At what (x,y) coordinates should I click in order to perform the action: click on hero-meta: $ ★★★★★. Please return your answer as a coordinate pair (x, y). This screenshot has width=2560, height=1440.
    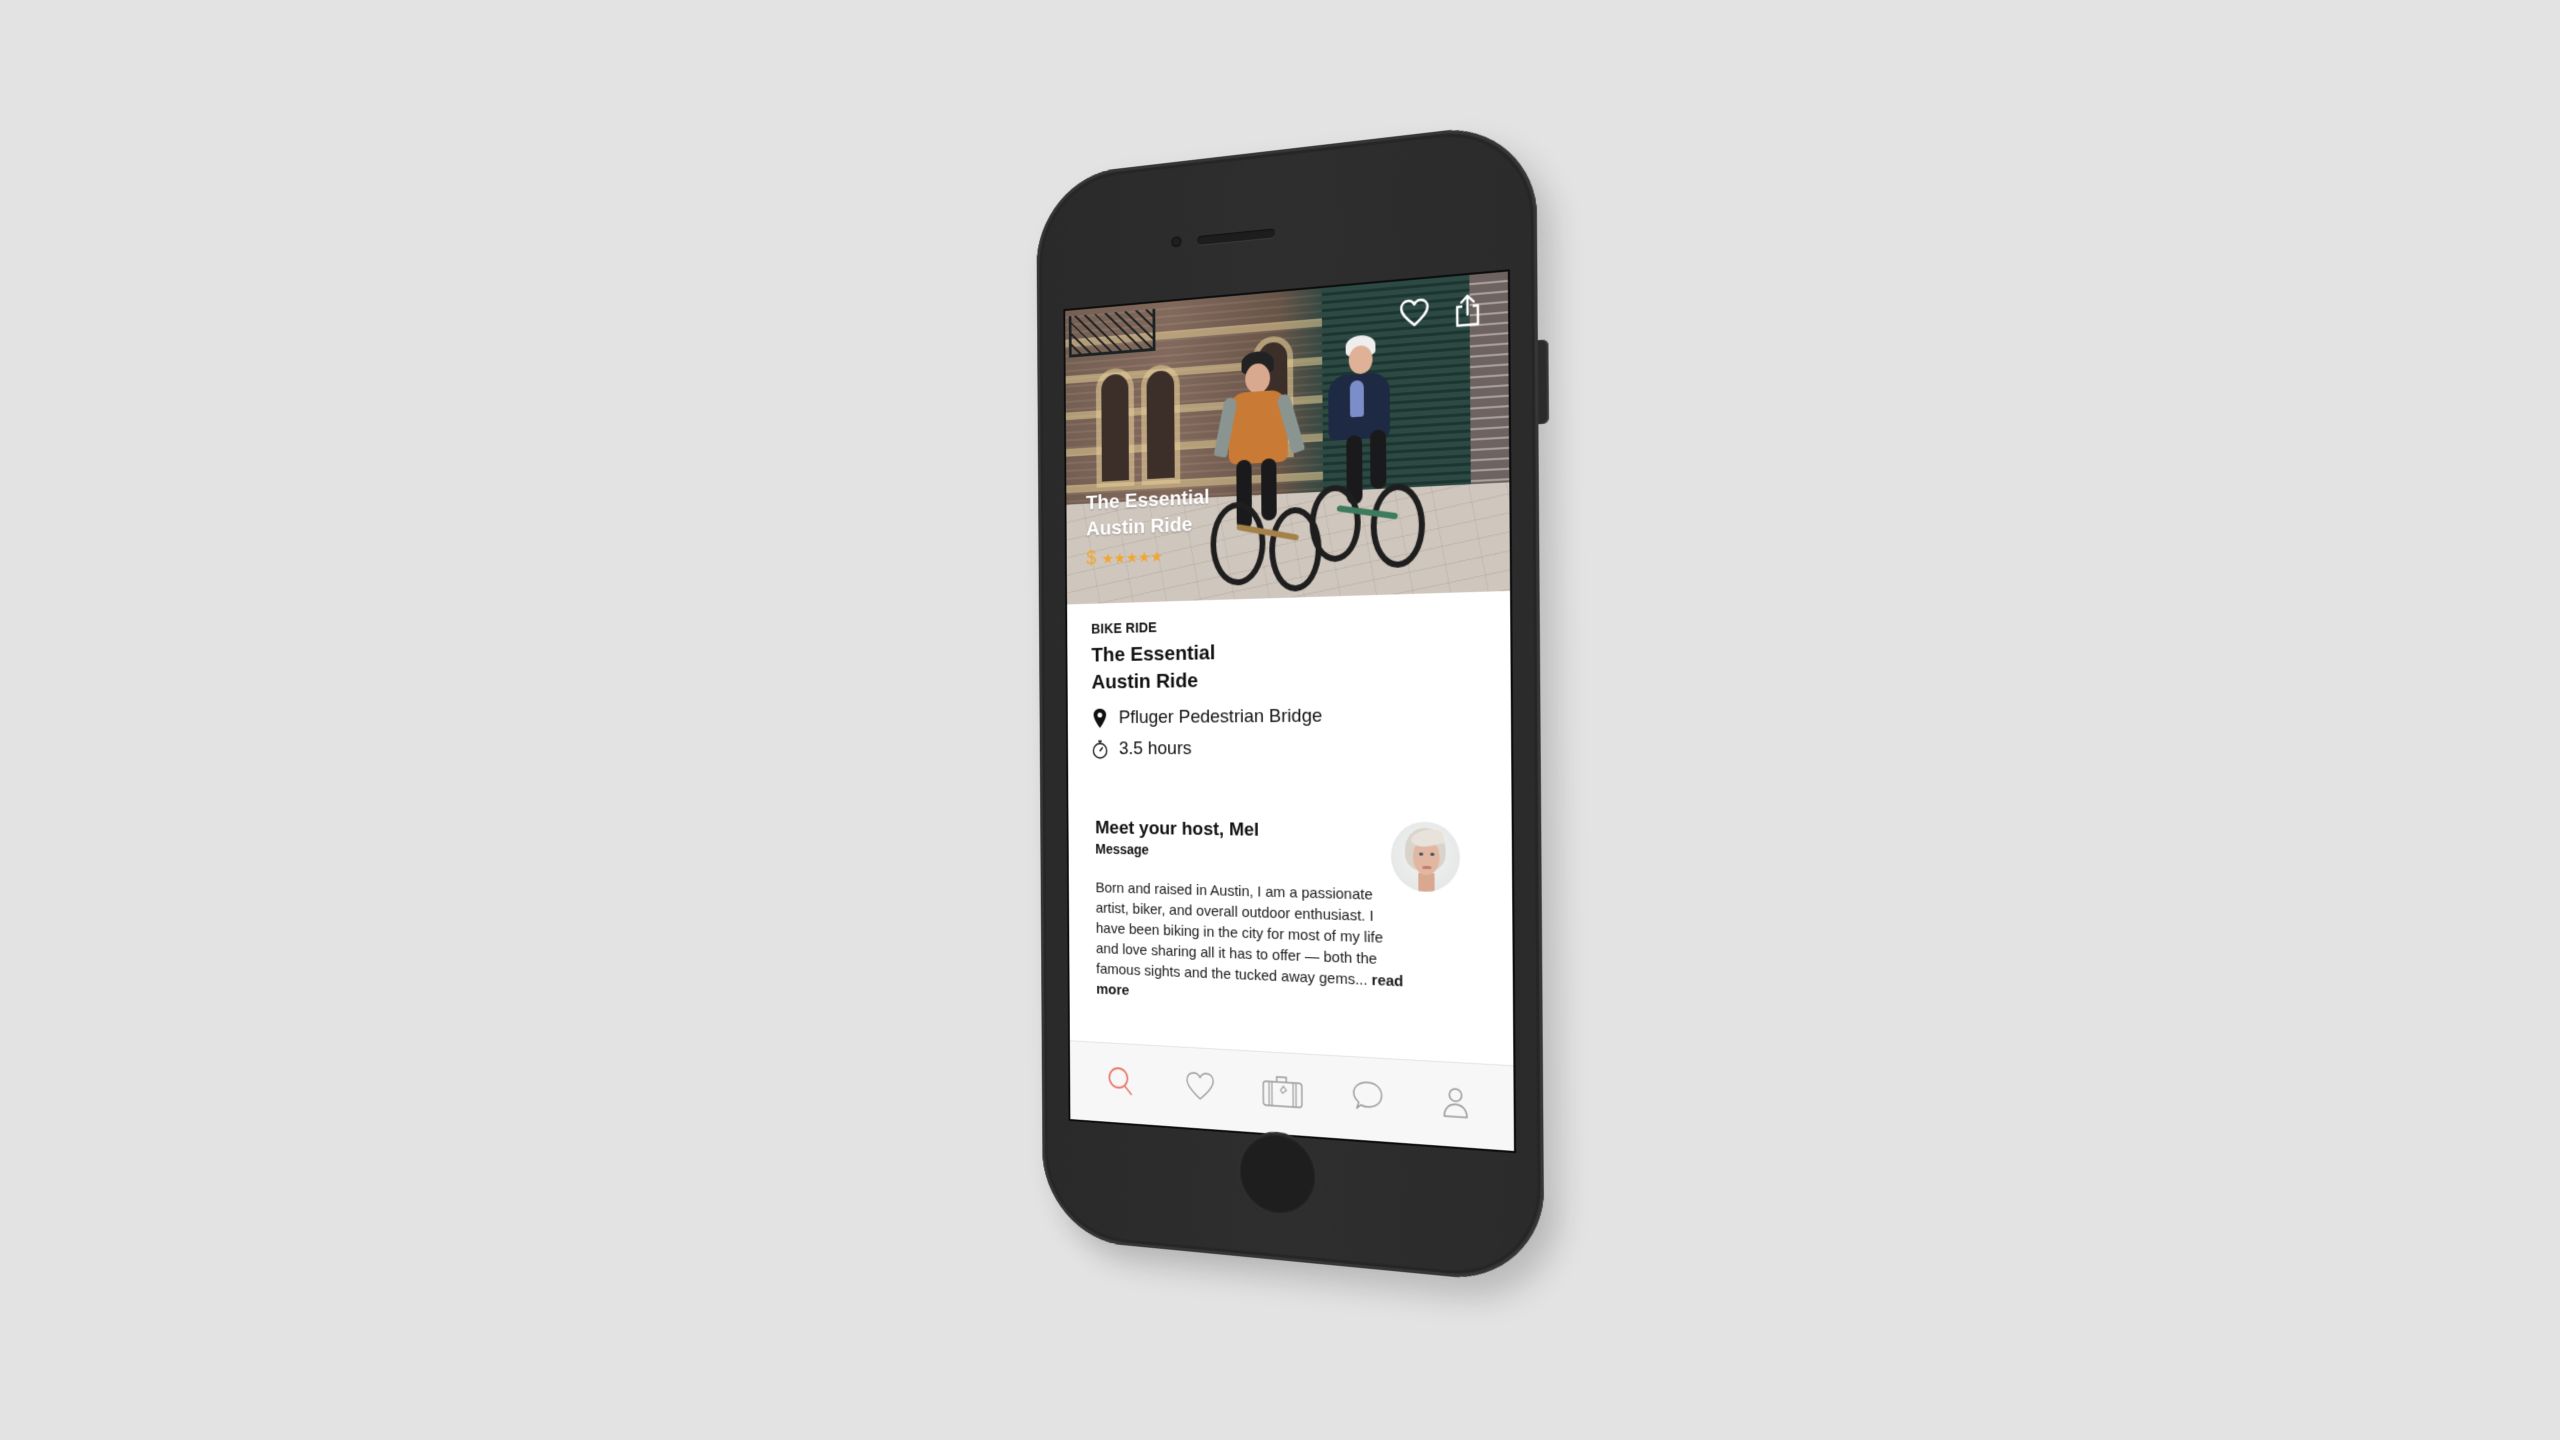
    Looking at the image, I should click on (1124, 557).